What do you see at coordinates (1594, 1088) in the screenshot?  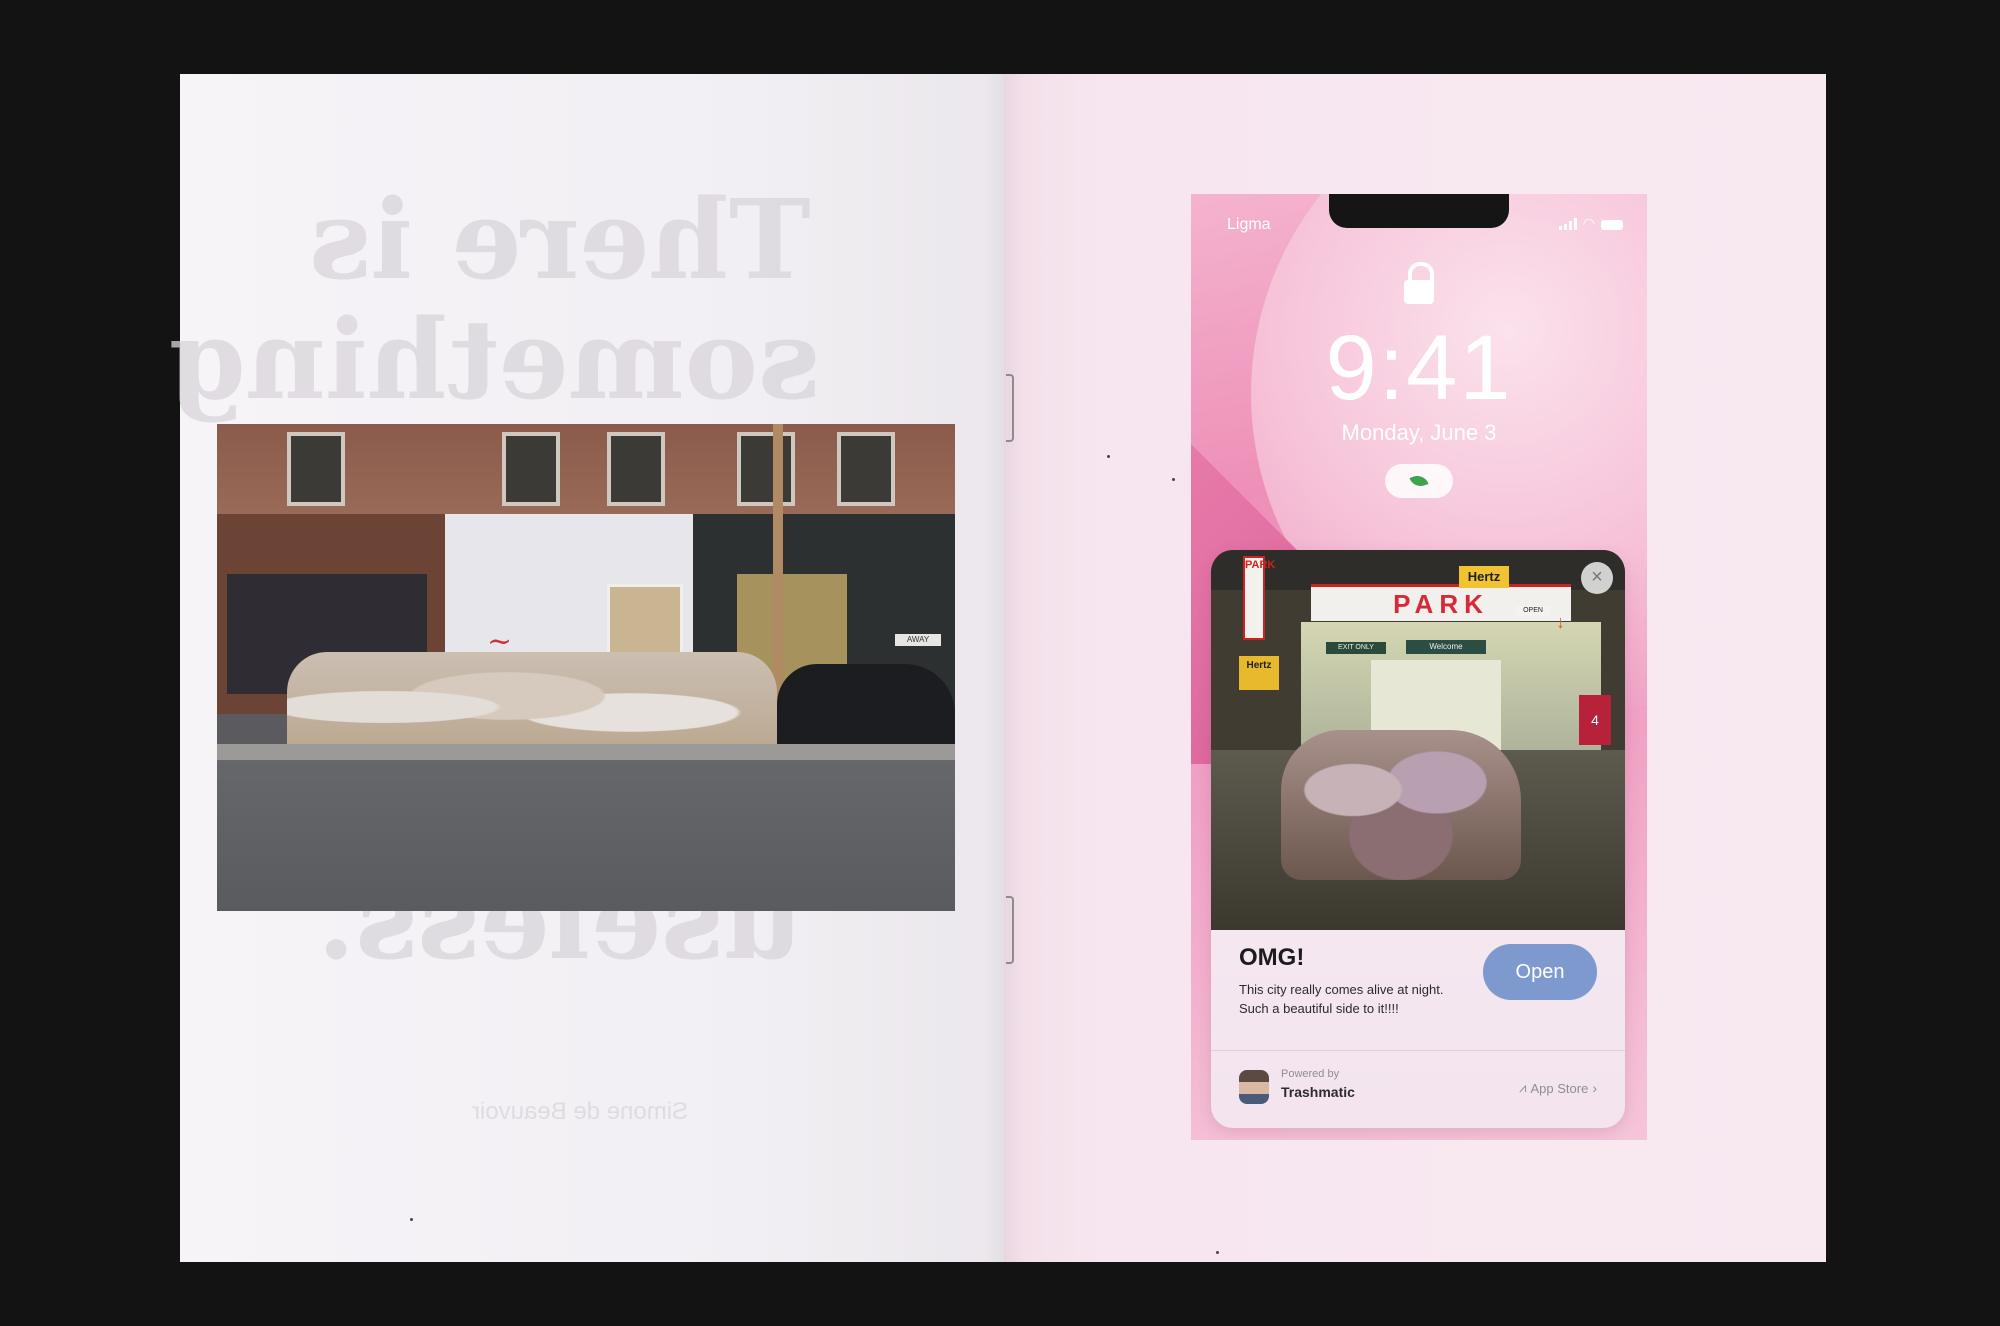 I see `chevron-right-icon: ›` at bounding box center [1594, 1088].